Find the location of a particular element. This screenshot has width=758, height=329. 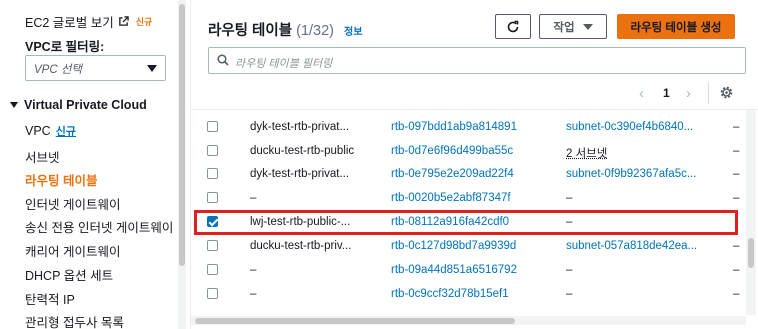

sidebar-item-carrier-gateways: 캐리어 게이트웨이 is located at coordinates (72, 250).